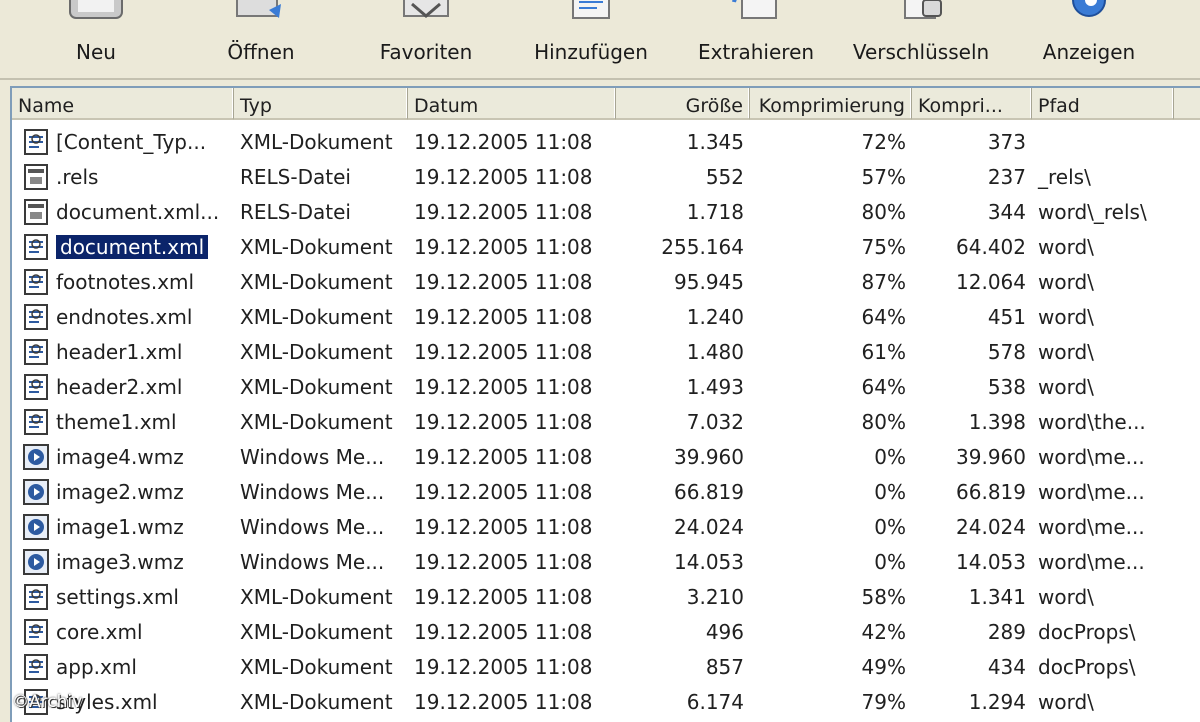 This screenshot has height=722, width=1200. I want to click on cell-path, so click(1103, 141).